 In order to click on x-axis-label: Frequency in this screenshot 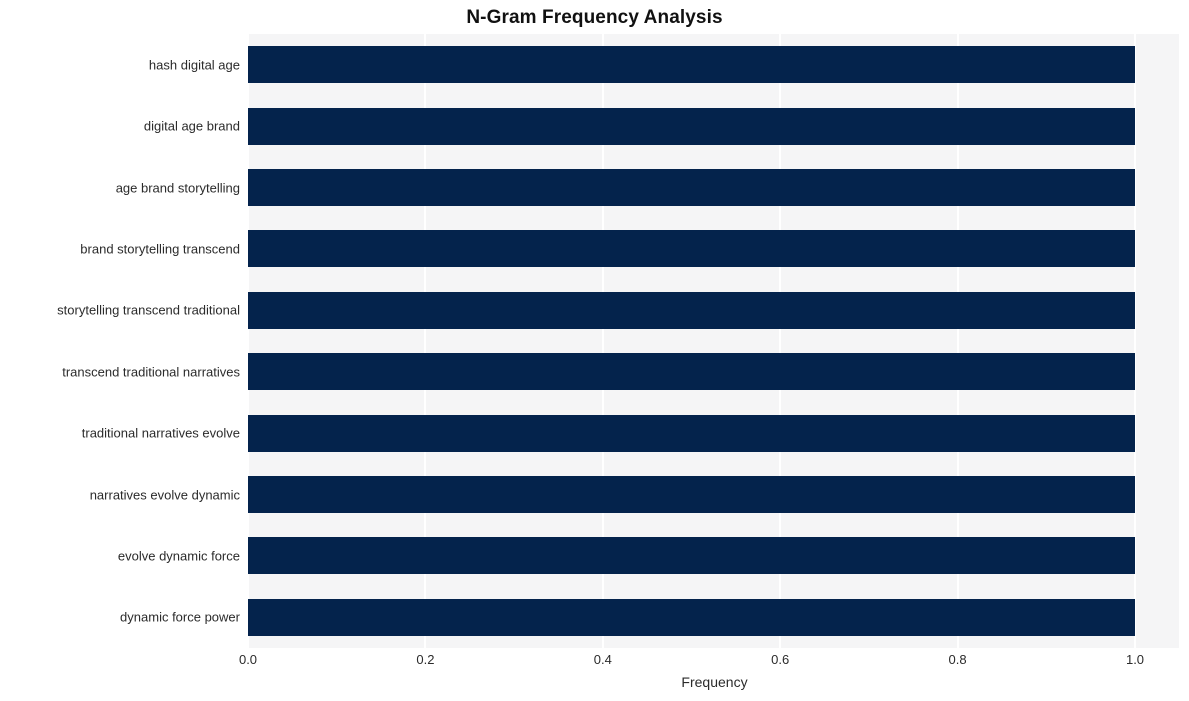, I will do `click(714, 682)`.